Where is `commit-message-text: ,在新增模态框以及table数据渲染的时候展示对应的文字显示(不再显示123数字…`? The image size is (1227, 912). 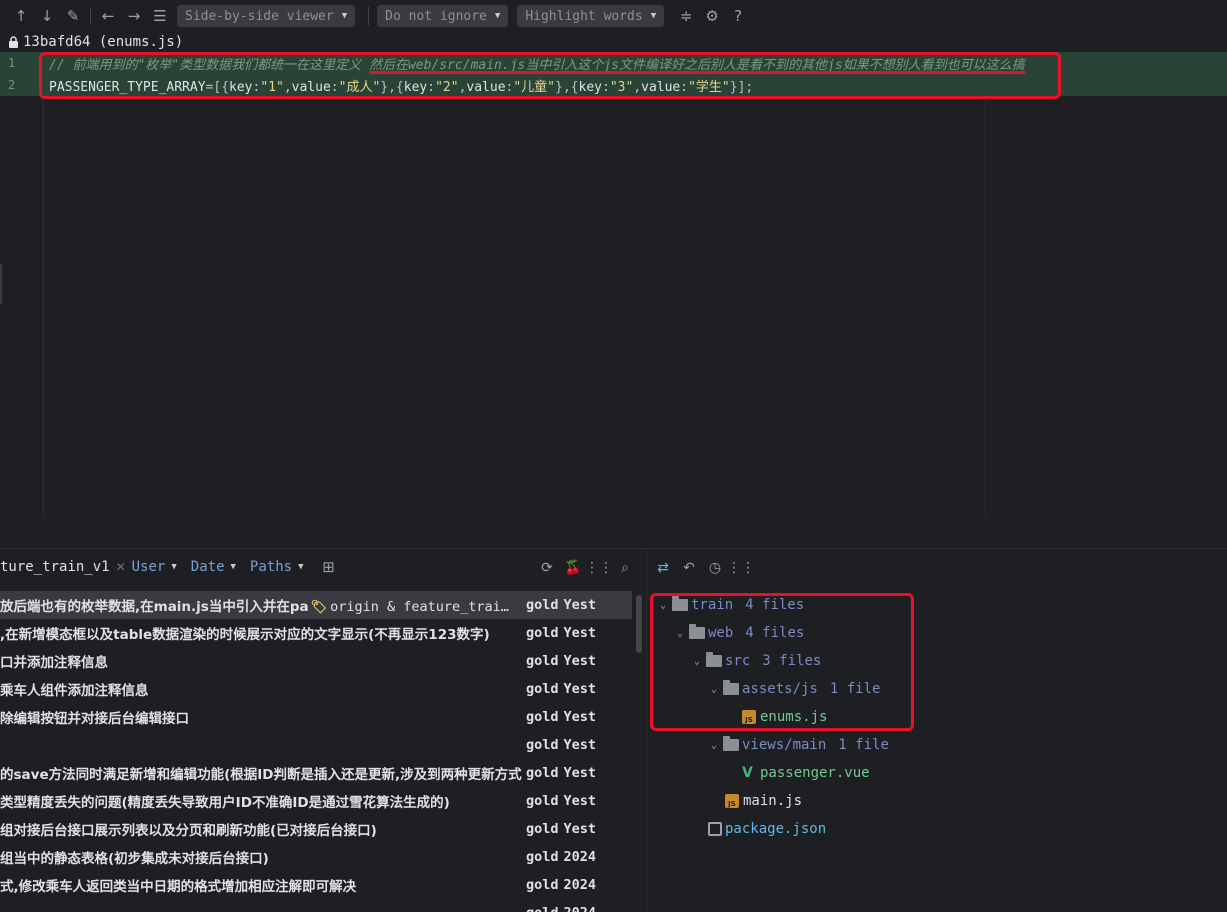 commit-message-text: ,在新增模态框以及table数据渲染的时候展示对应的文字显示(不再显示123数字… is located at coordinates (245, 635).